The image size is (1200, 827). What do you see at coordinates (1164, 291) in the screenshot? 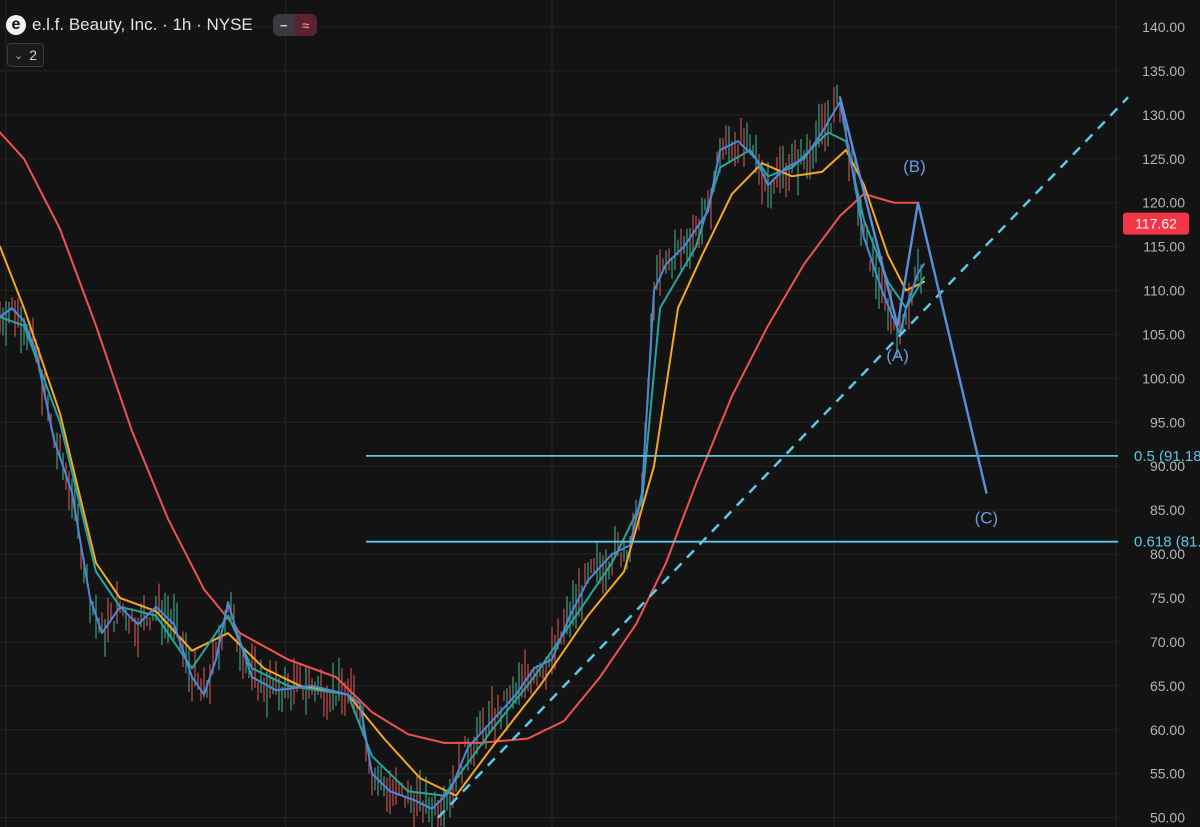
I see `y-tick-label: 110.00` at bounding box center [1164, 291].